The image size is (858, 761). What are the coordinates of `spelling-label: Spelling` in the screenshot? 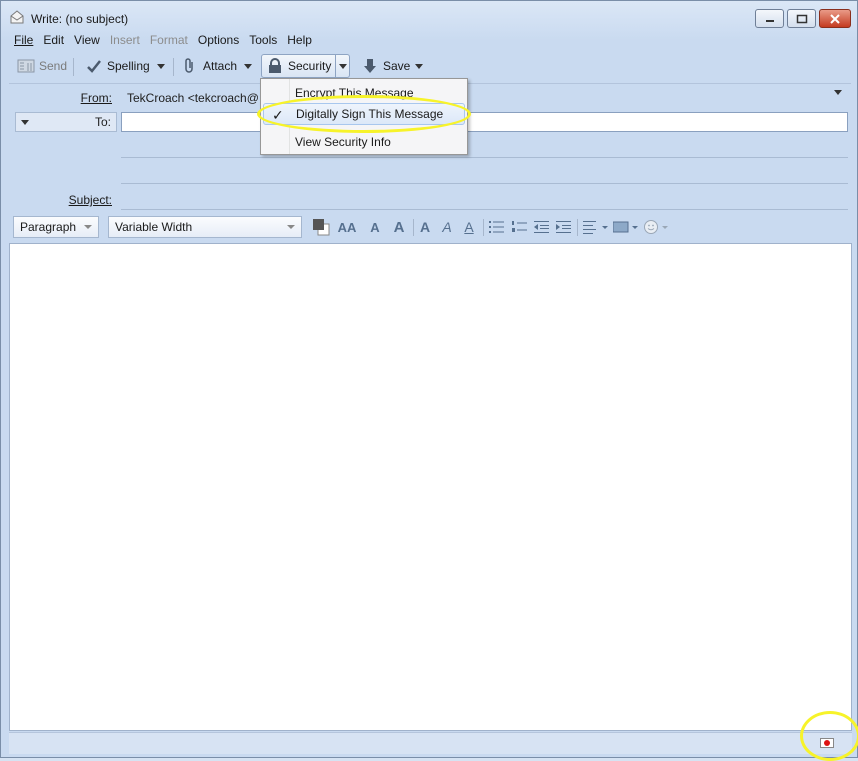 It's located at (128, 66).